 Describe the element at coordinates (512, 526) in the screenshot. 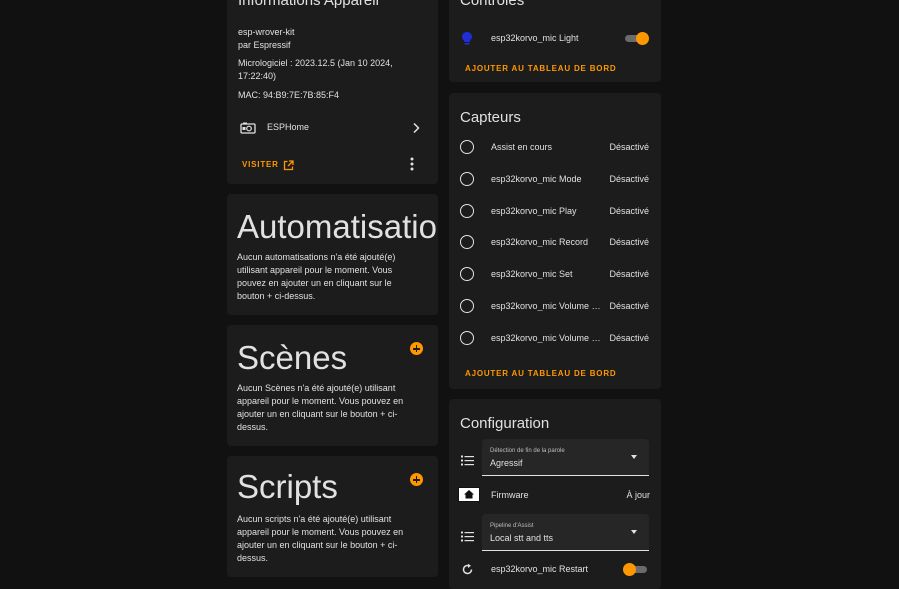

I see `pipeline-label: Pipeline d'Assist` at that location.